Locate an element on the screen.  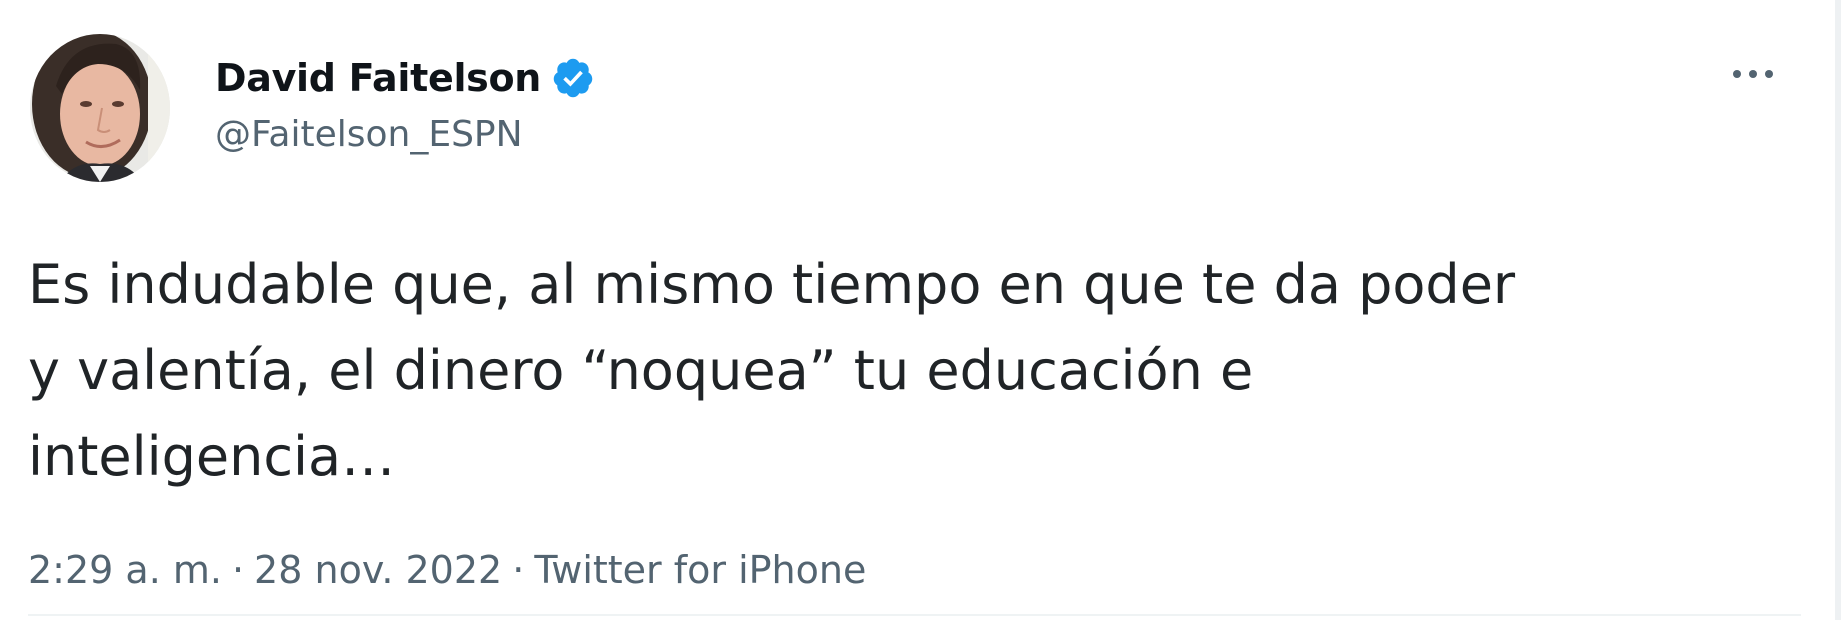
divider is located at coordinates (914, 615).